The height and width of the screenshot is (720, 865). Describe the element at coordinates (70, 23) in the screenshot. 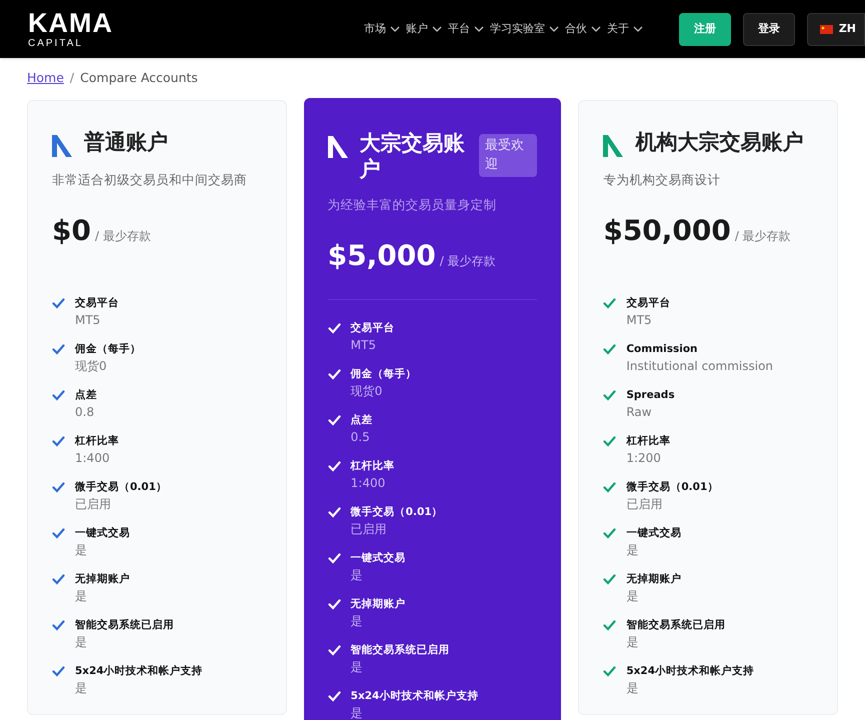

I see `logo-wordmark: KAMA` at that location.